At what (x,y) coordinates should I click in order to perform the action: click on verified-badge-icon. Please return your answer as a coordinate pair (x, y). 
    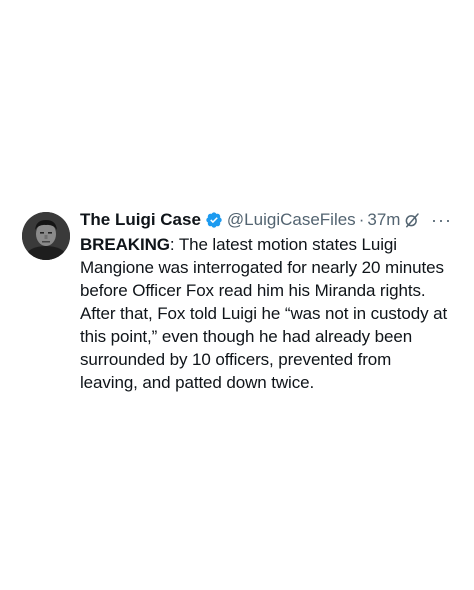
    Looking at the image, I should click on (214, 220).